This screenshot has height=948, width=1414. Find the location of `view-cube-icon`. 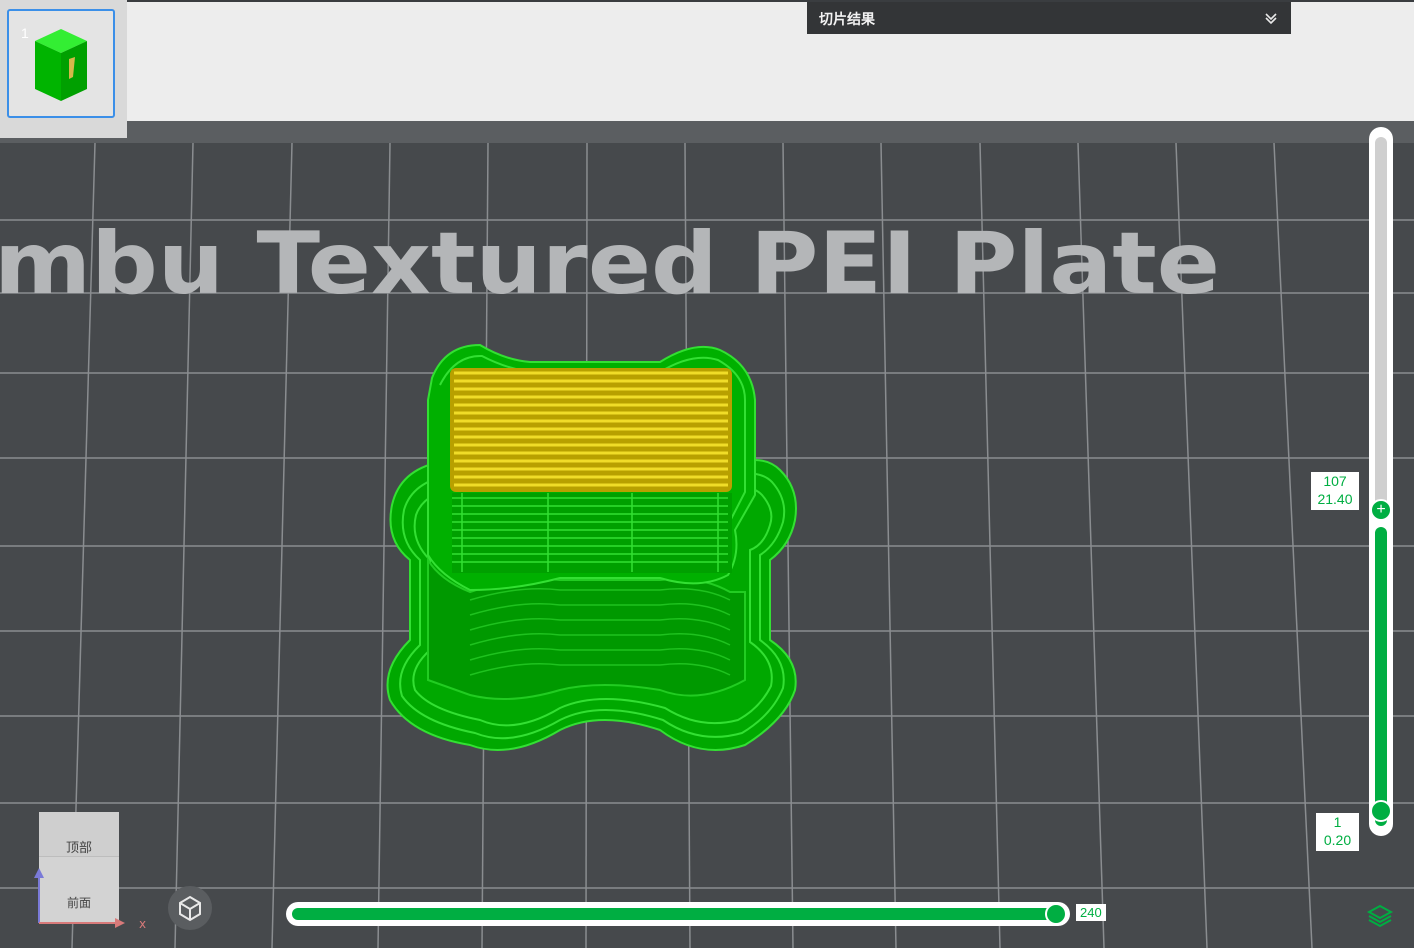

view-cube-icon is located at coordinates (190, 908).